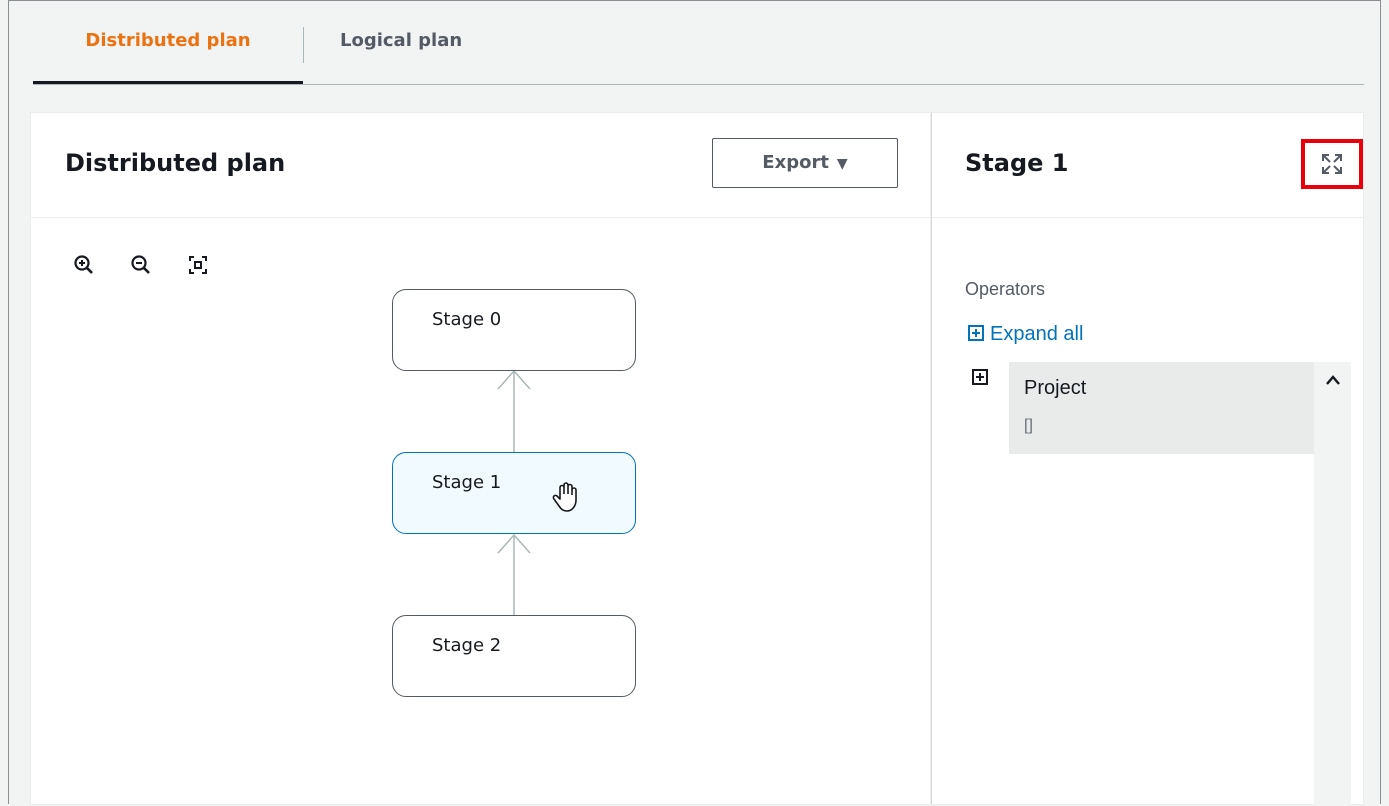  What do you see at coordinates (564, 497) in the screenshot?
I see `hand-cursor-icon` at bounding box center [564, 497].